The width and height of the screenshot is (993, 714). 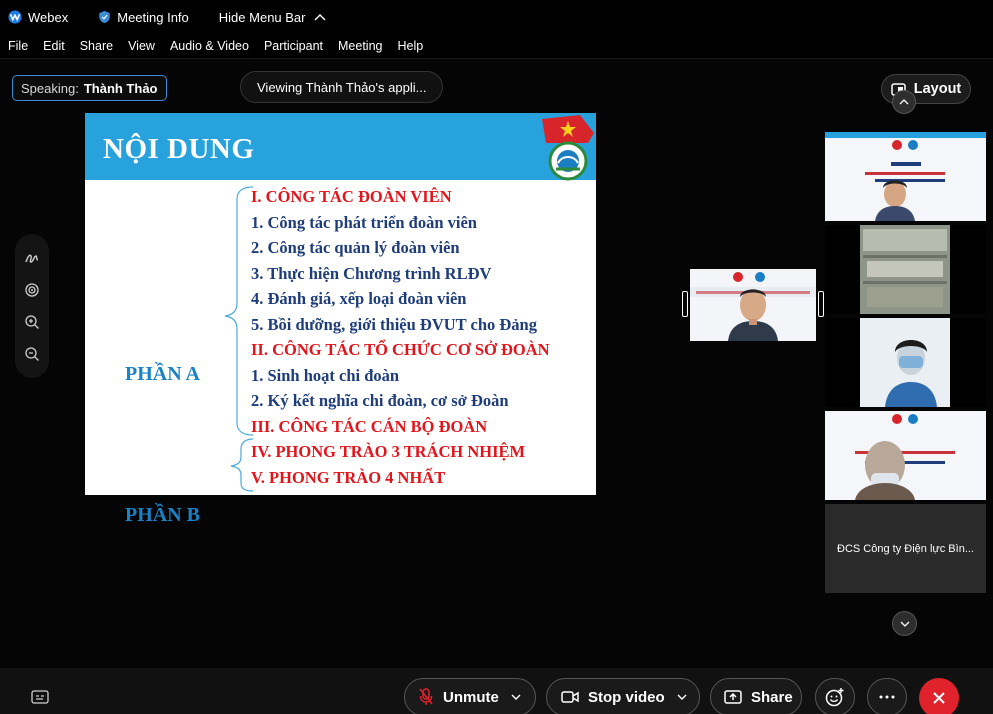 I want to click on captions-icon, so click(x=40, y=697).